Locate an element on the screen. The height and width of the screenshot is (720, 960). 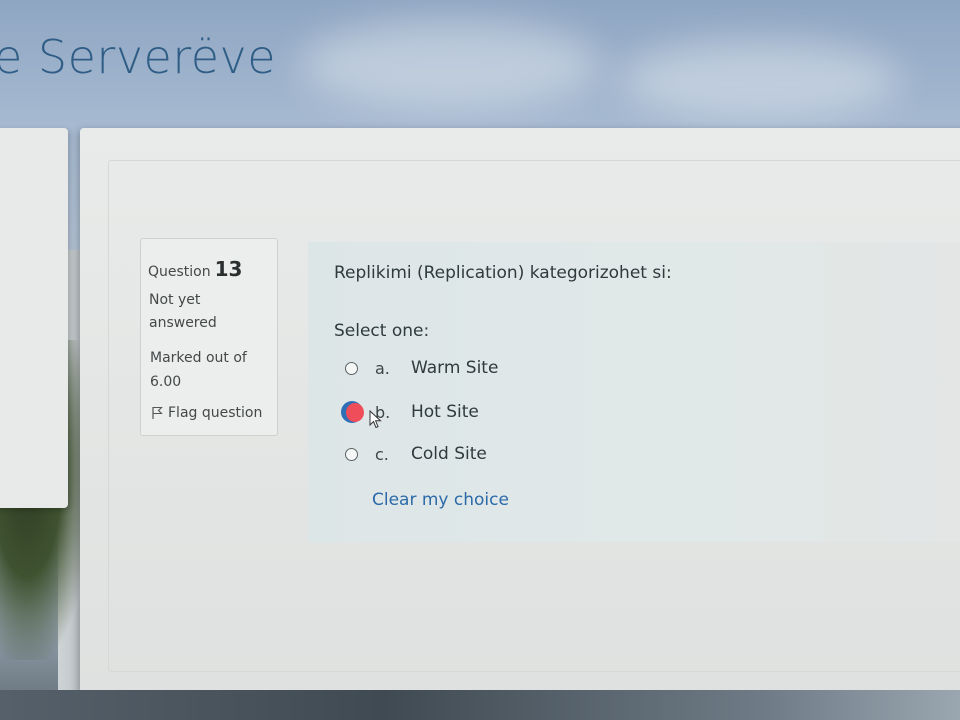
question-word: Question is located at coordinates (179, 272).